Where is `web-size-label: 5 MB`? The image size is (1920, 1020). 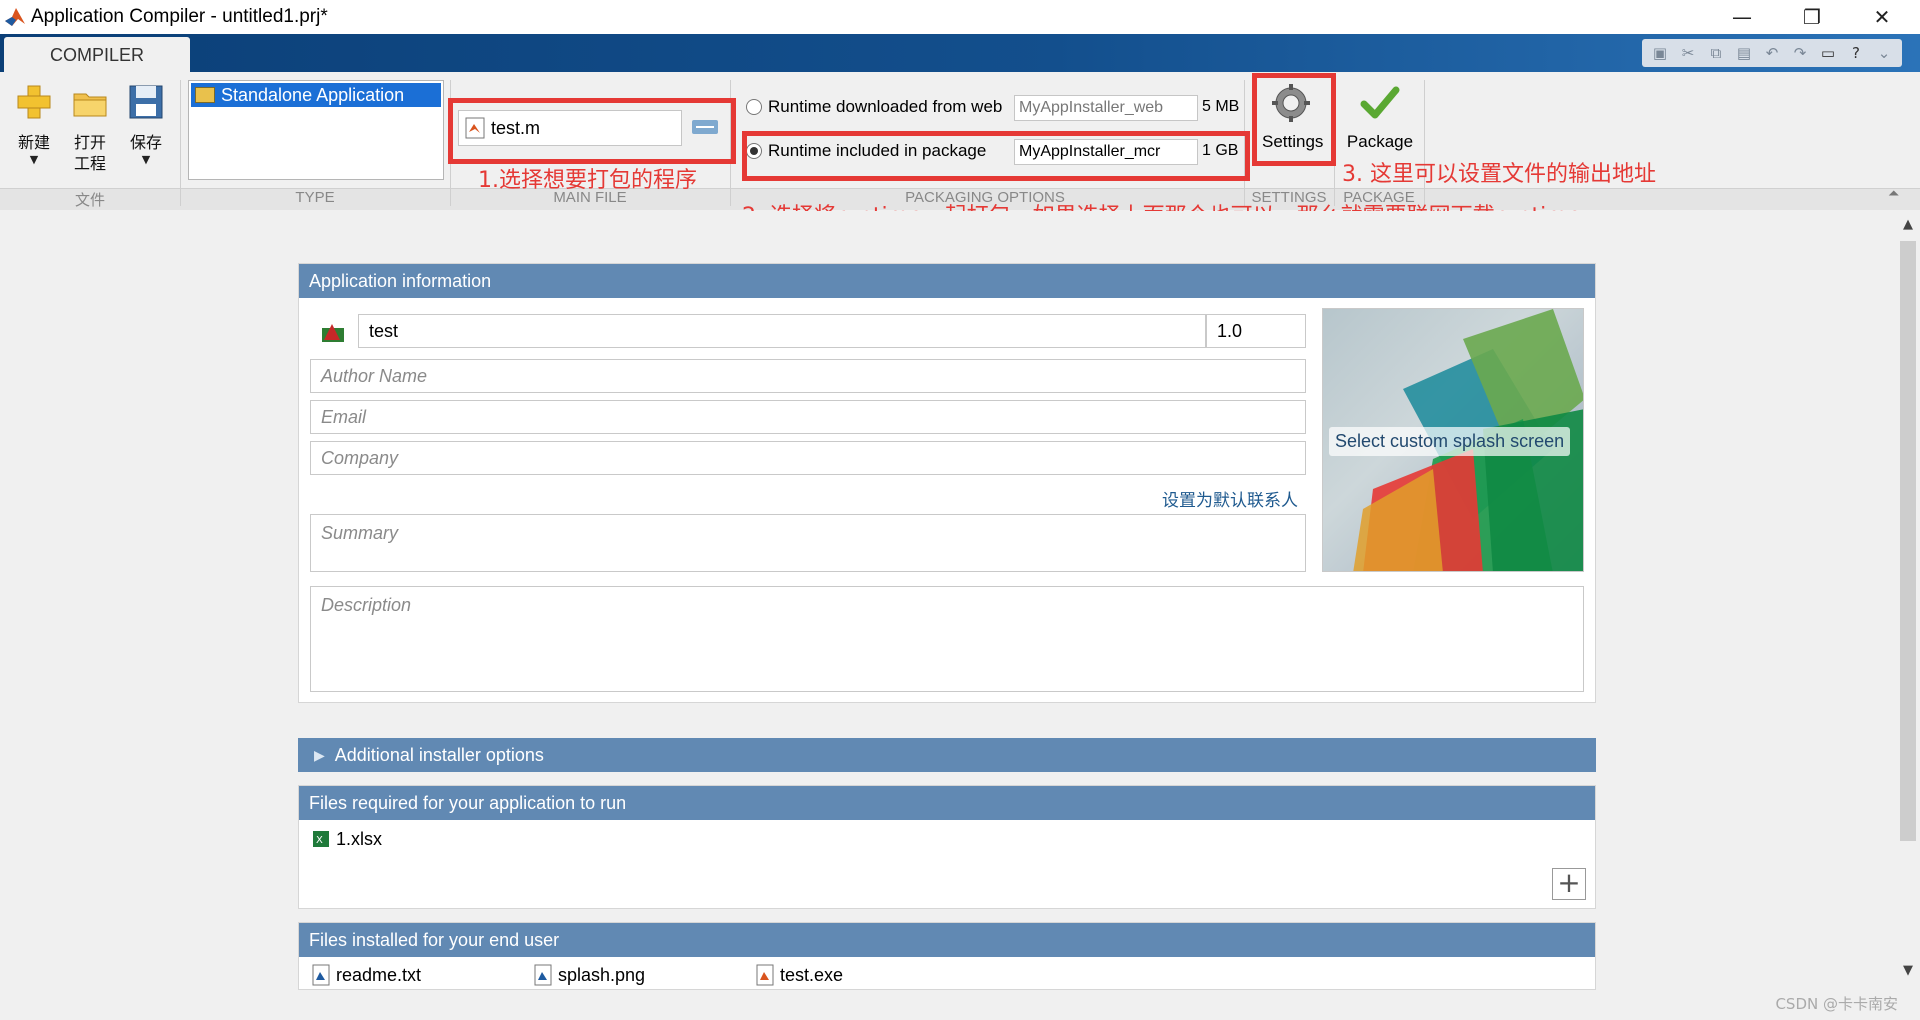 web-size-label: 5 MB is located at coordinates (1221, 106).